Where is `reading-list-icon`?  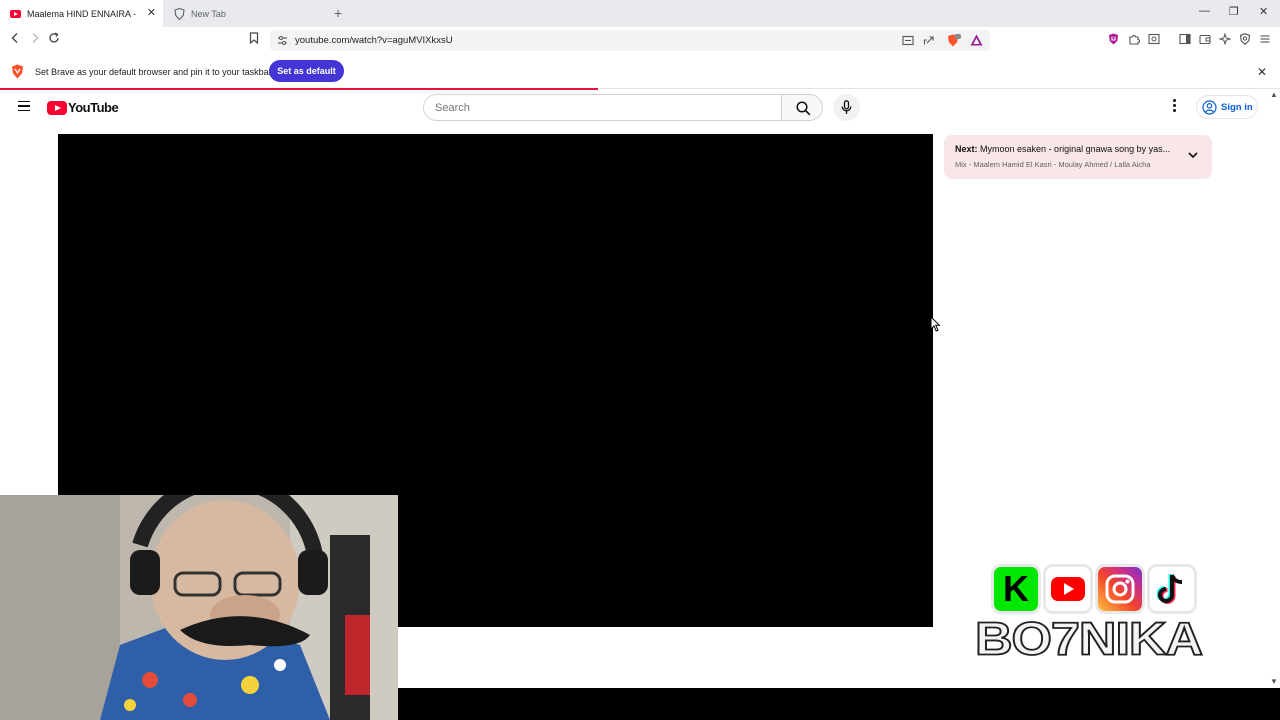
reading-list-icon is located at coordinates (1154, 39).